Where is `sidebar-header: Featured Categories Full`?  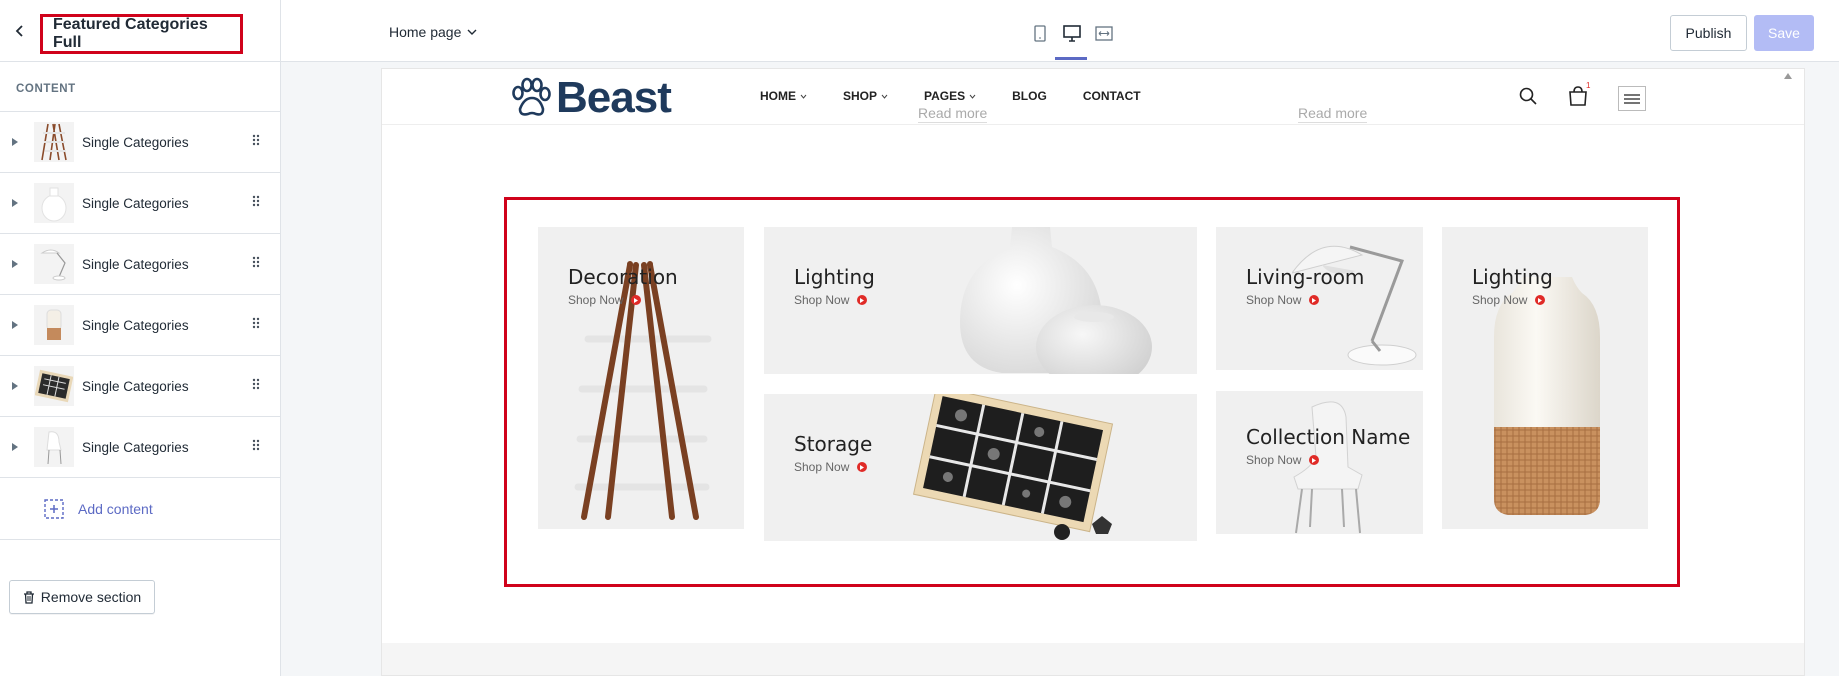 sidebar-header: Featured Categories Full is located at coordinates (140, 31).